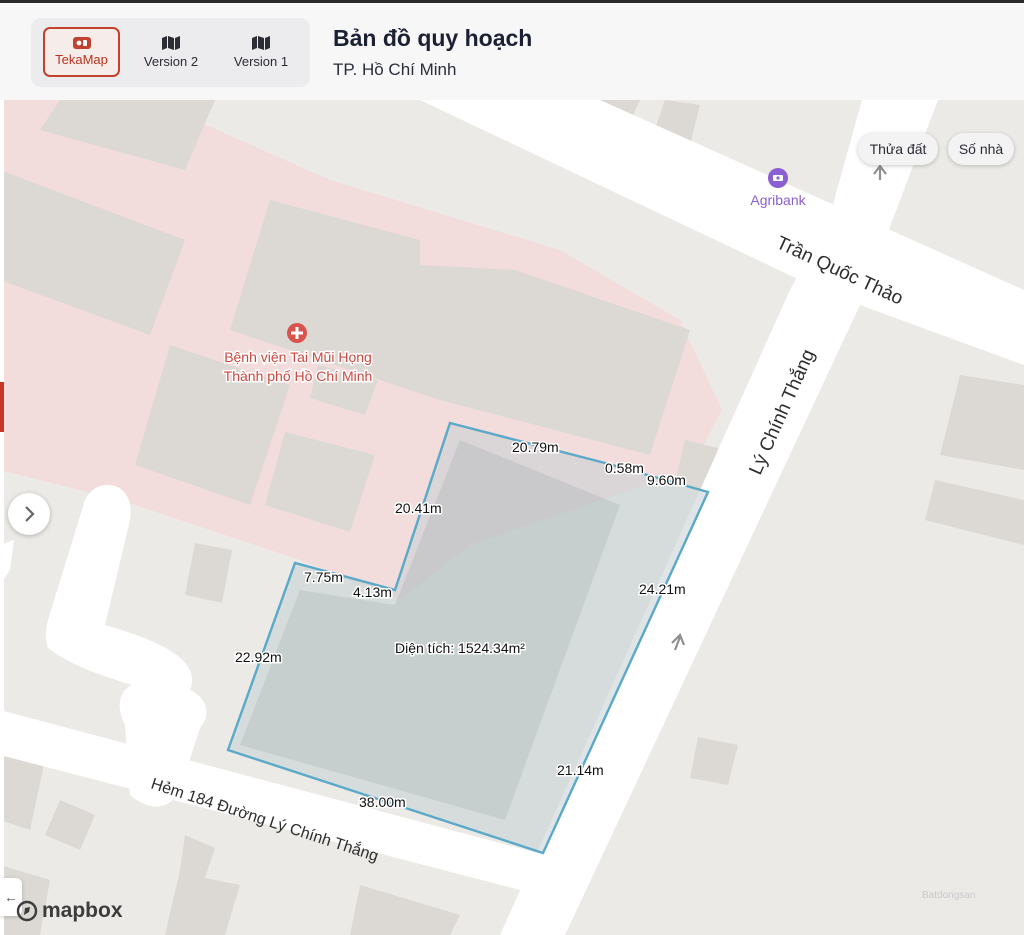 This screenshot has width=1024, height=935. Describe the element at coordinates (382, 802) in the screenshot. I see `edge-length-label: 38.00m` at that location.